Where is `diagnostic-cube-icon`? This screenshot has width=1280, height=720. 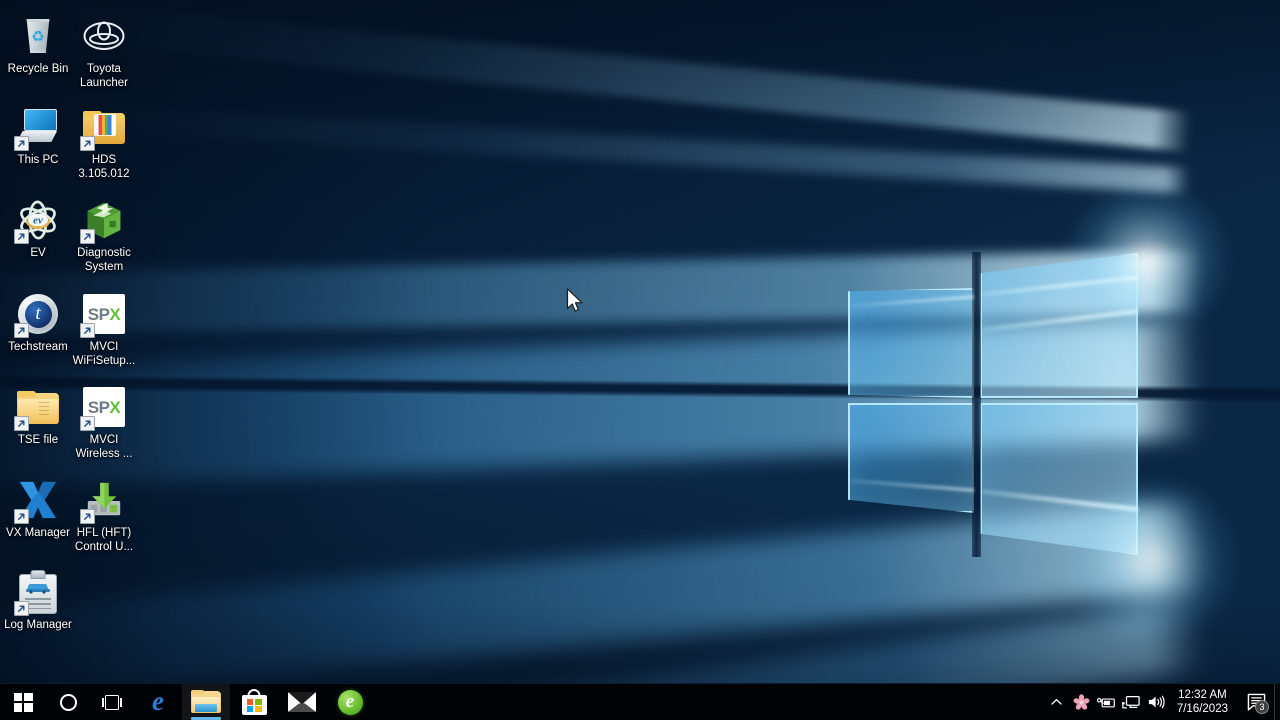 diagnostic-cube-icon is located at coordinates (104, 220).